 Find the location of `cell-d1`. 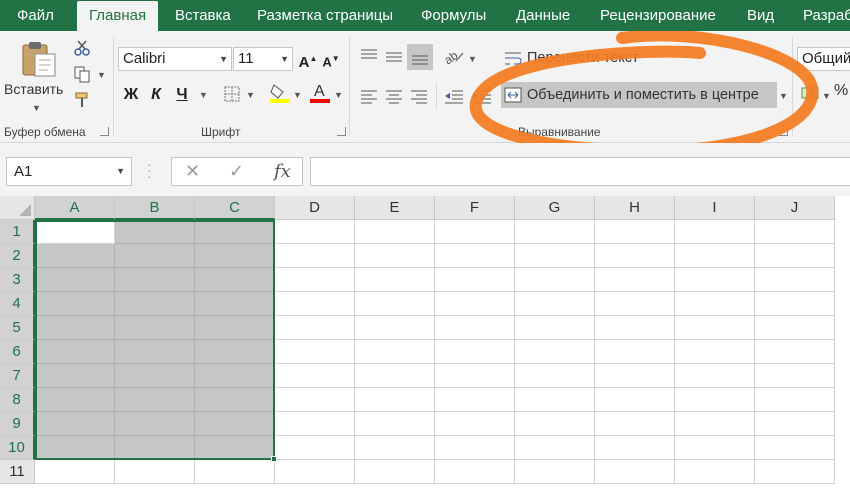

cell-d1 is located at coordinates (315, 232).